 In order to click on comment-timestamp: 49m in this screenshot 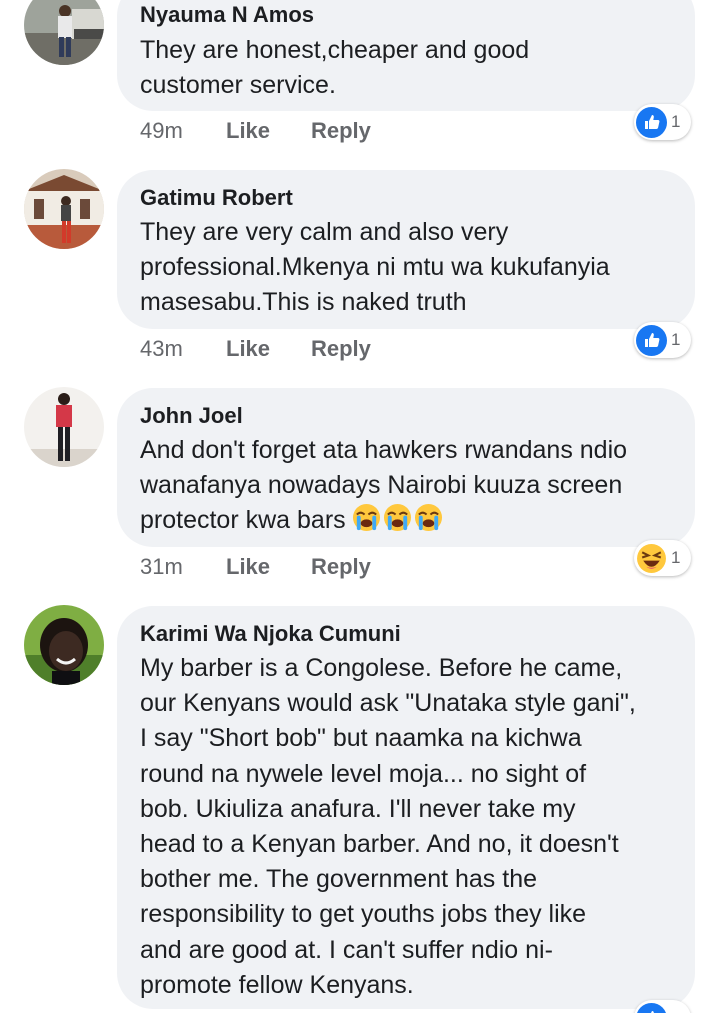, I will do `click(183, 131)`.